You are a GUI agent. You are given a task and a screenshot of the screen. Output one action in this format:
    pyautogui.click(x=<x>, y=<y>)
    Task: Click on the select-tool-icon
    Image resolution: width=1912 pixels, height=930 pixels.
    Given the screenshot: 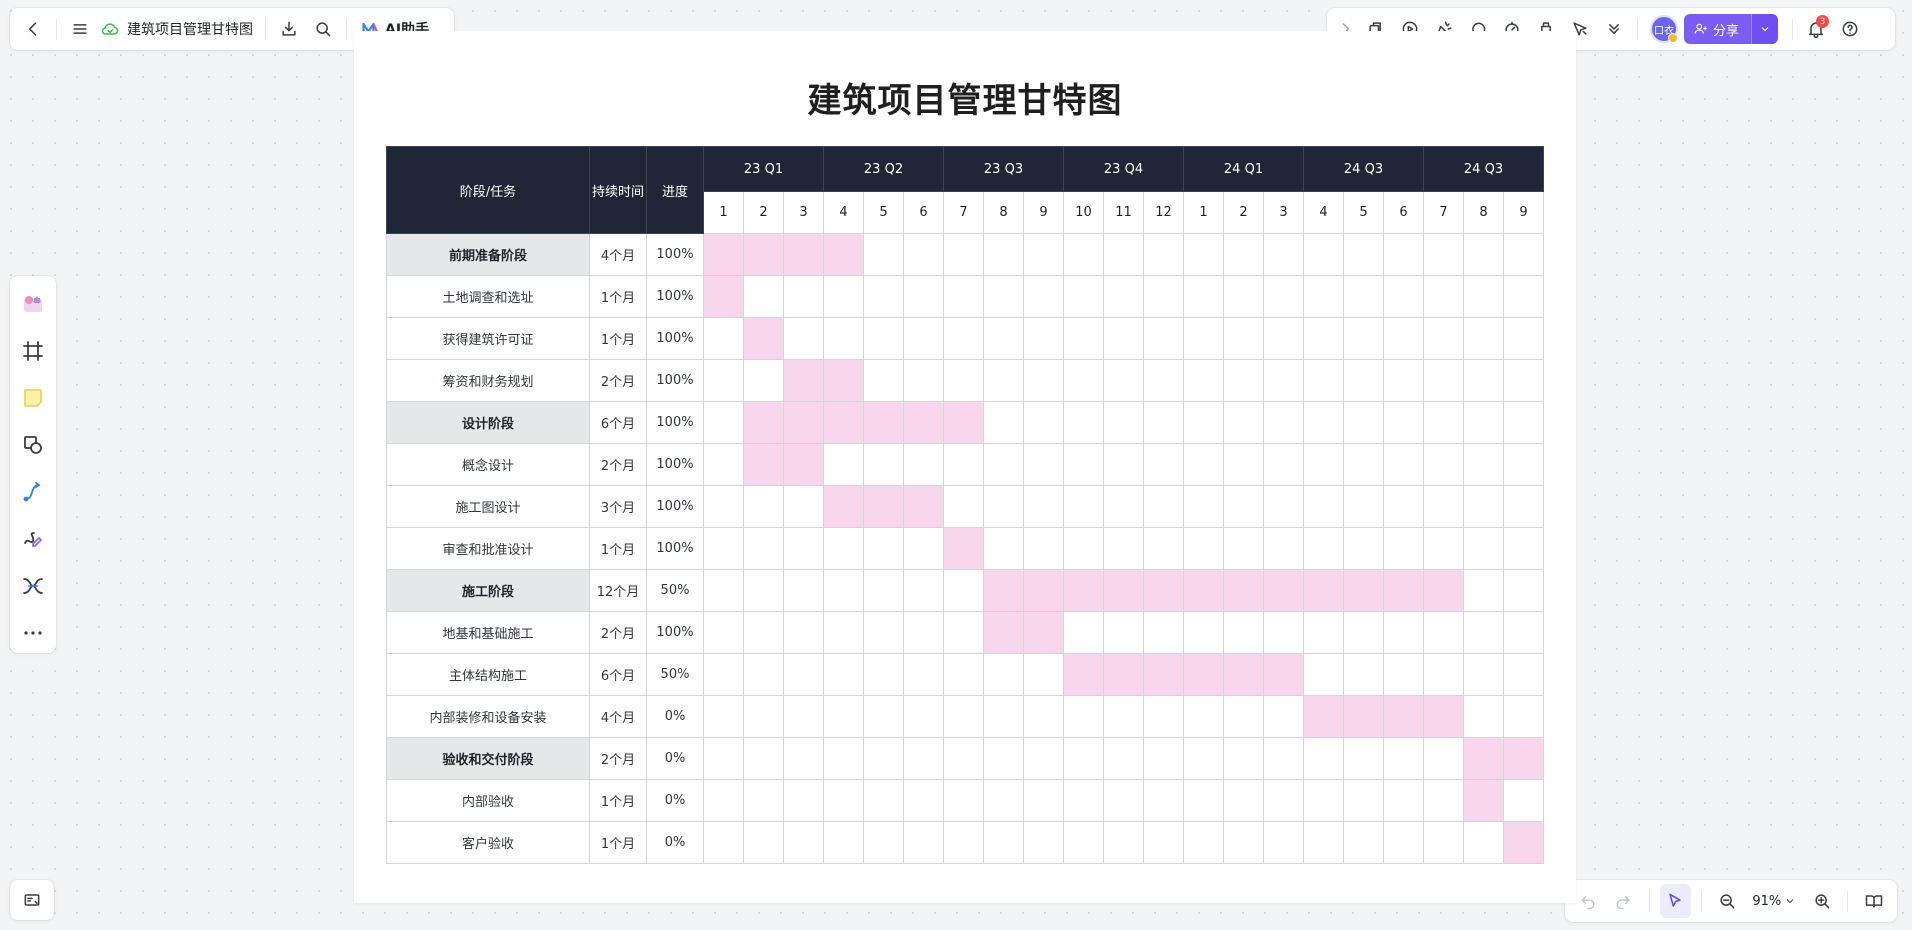 What is the action you would take?
    pyautogui.click(x=1675, y=901)
    